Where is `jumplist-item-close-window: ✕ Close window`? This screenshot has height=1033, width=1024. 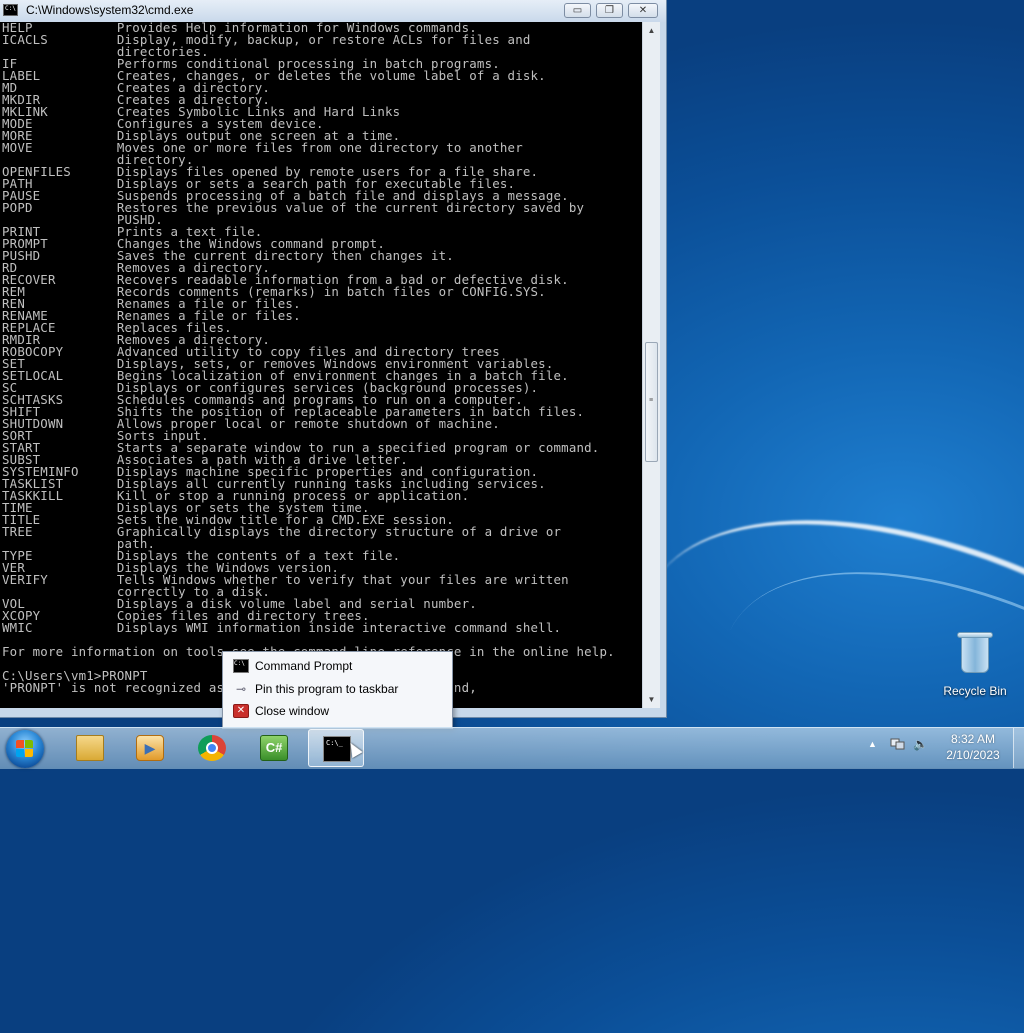 jumplist-item-close-window: ✕ Close window is located at coordinates (338, 711).